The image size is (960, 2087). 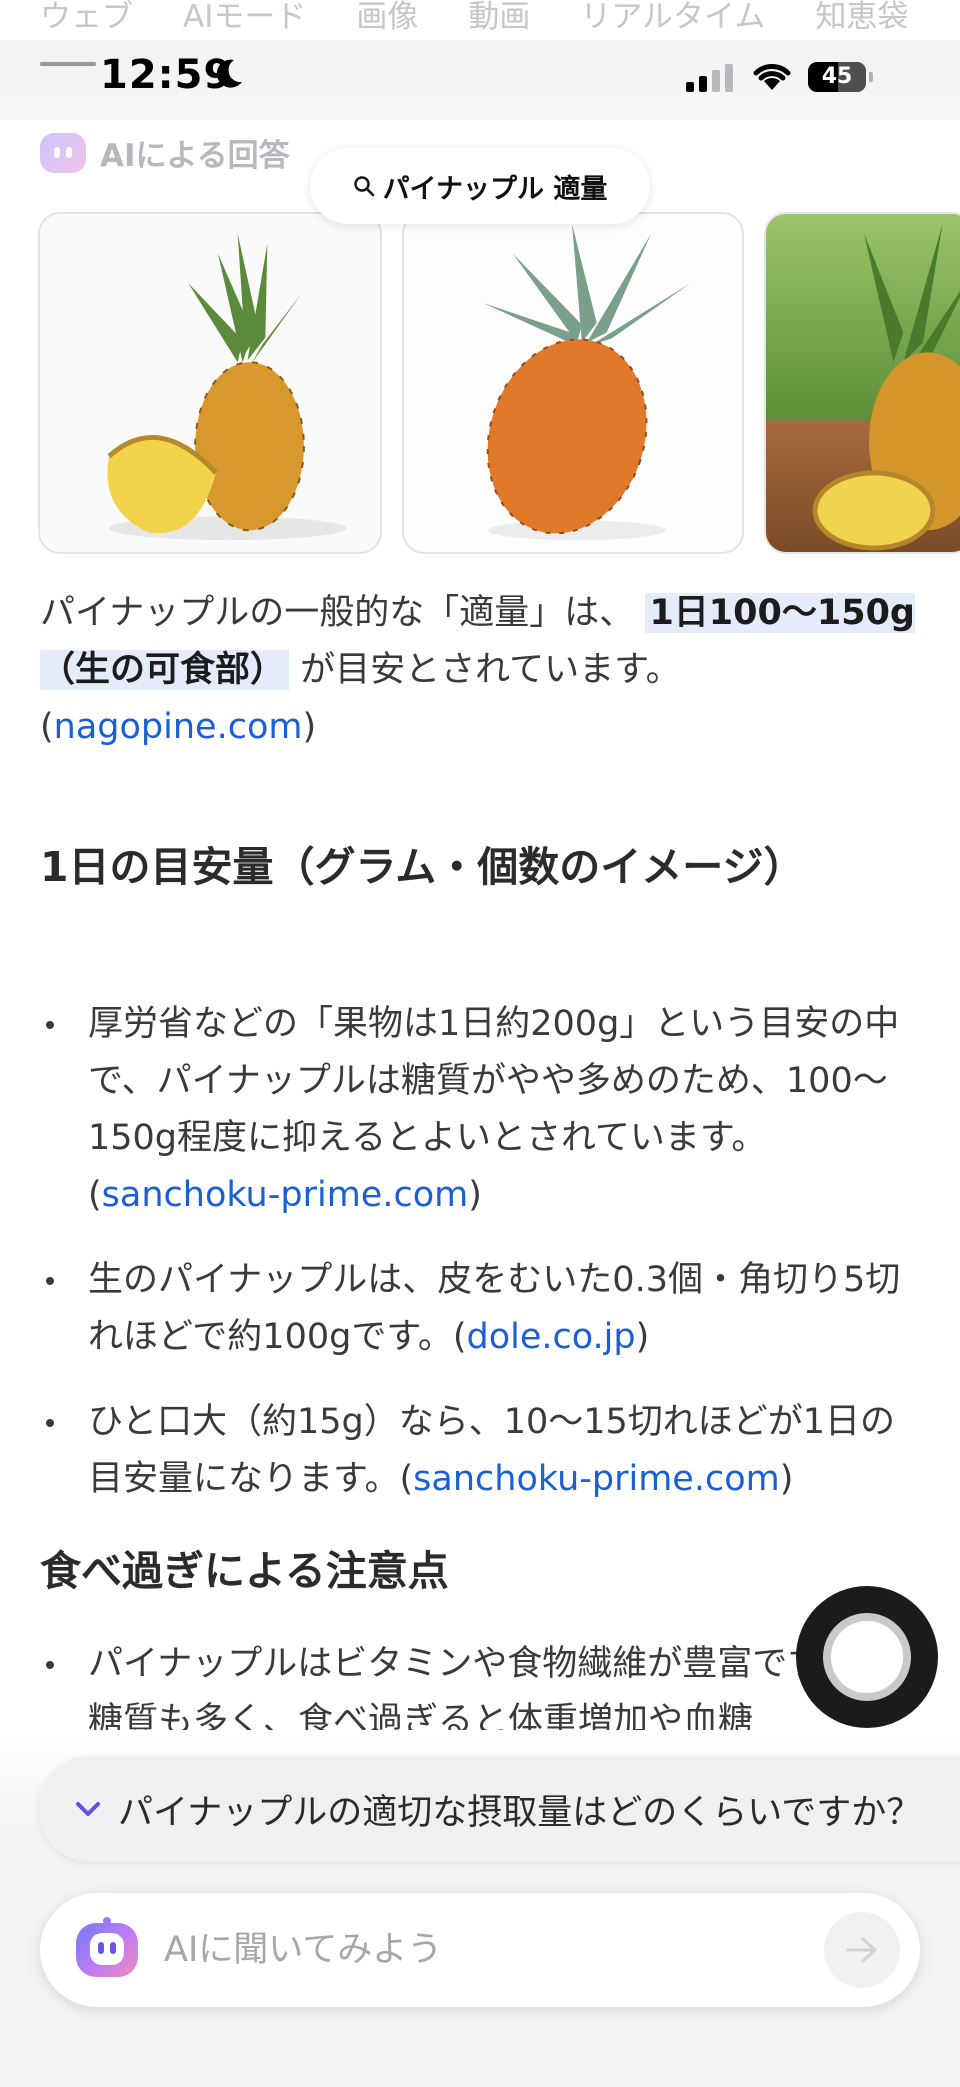 I want to click on capture-button-inner, so click(x=867, y=1657).